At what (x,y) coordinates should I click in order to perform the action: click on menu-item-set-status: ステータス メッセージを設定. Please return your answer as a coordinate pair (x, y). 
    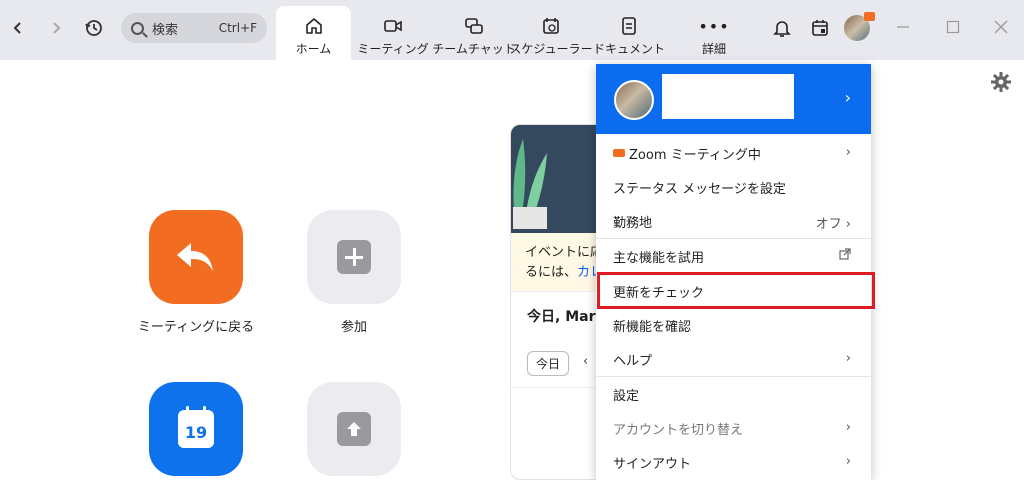
    Looking at the image, I should click on (733, 187).